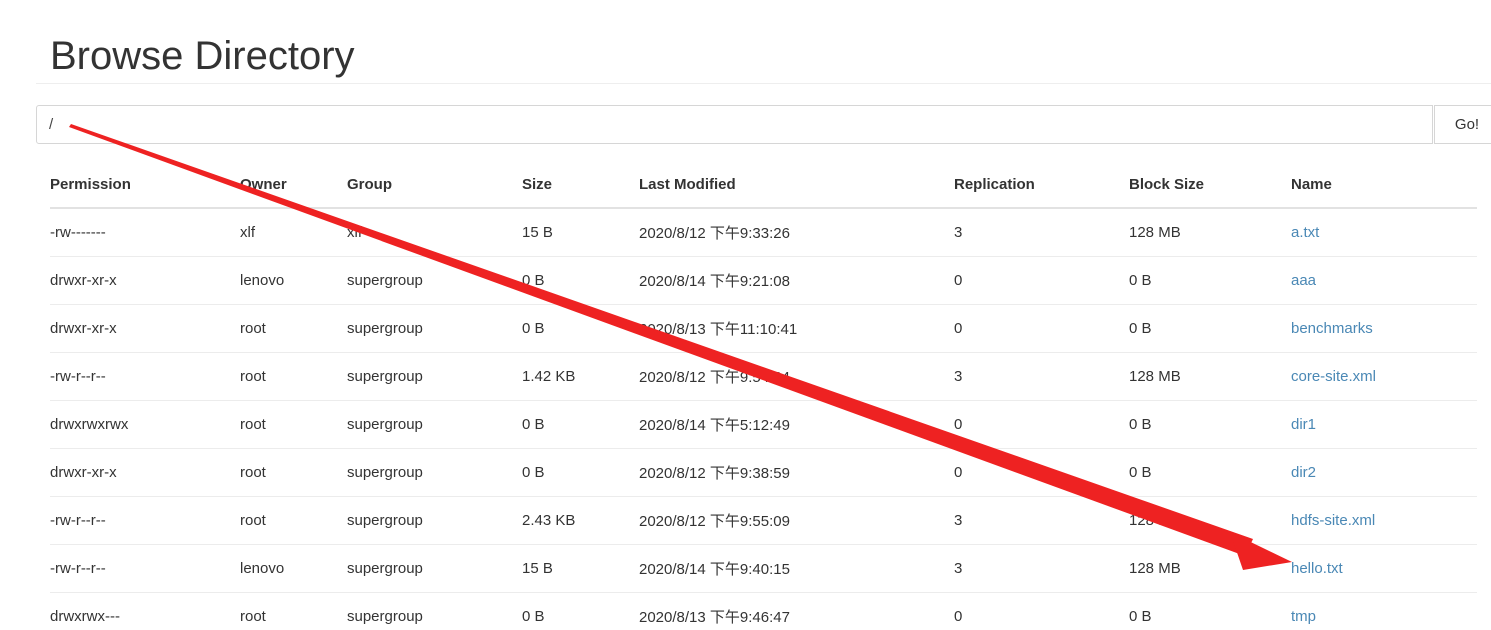 Image resolution: width=1491 pixels, height=630 pixels. I want to click on cell-last-modified: 2020/8/14 下午5:12:49, so click(796, 424).